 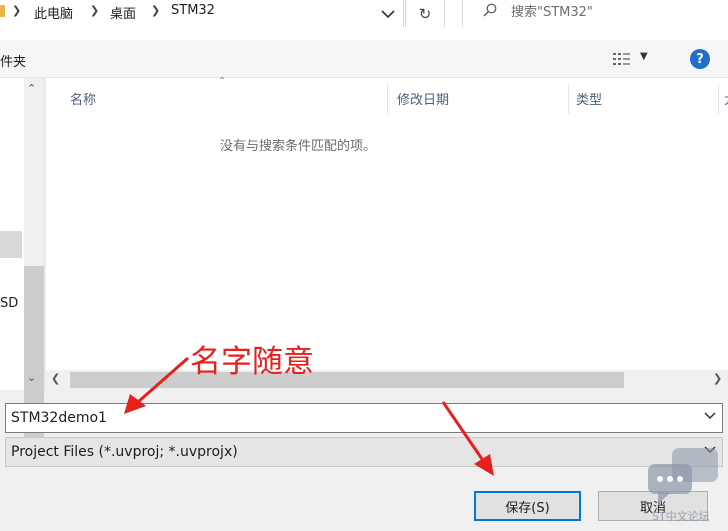 What do you see at coordinates (681, 516) in the screenshot?
I see `watermark-text: ST中文论坛` at bounding box center [681, 516].